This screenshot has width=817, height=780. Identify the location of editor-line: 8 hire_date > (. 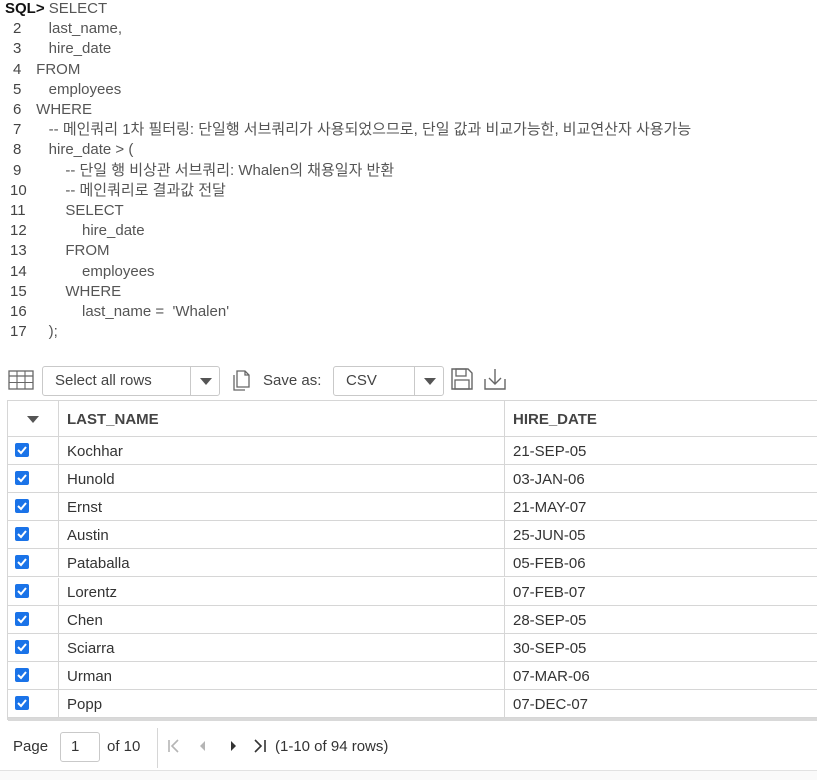
(73, 150).